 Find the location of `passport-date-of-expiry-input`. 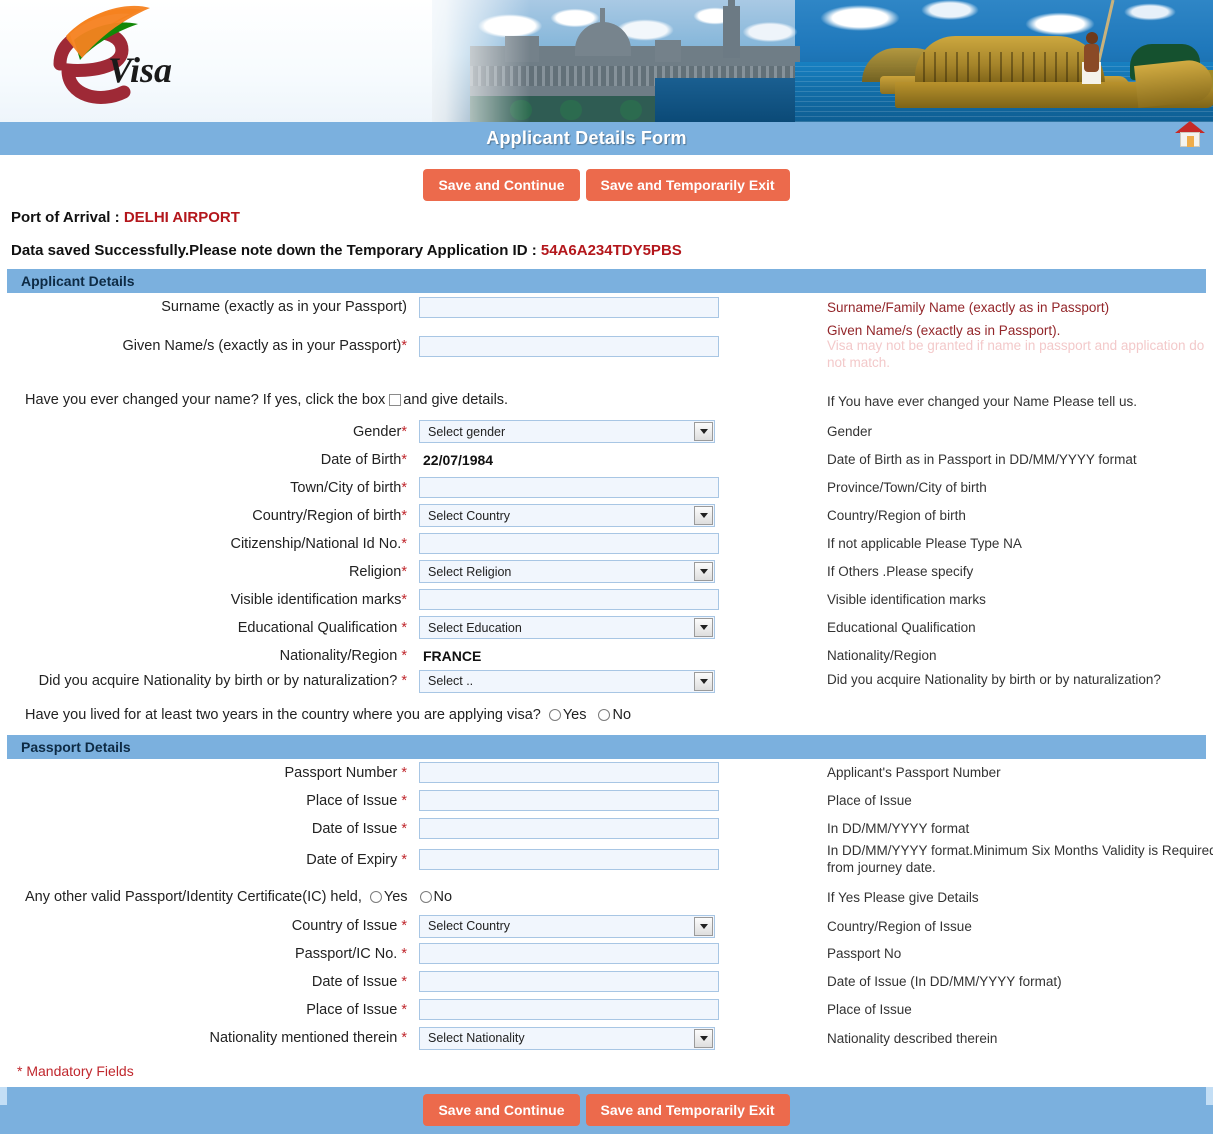

passport-date-of-expiry-input is located at coordinates (569, 860).